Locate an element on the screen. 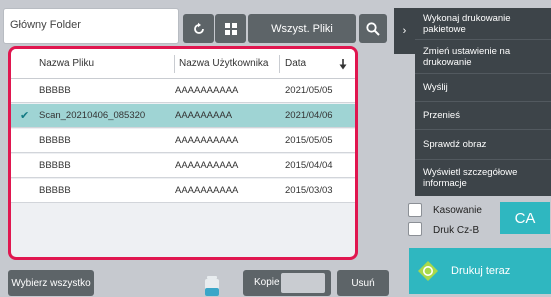 Image resolution: width=551 pixels, height=297 pixels. panel-collapse-button: › is located at coordinates (404, 31).